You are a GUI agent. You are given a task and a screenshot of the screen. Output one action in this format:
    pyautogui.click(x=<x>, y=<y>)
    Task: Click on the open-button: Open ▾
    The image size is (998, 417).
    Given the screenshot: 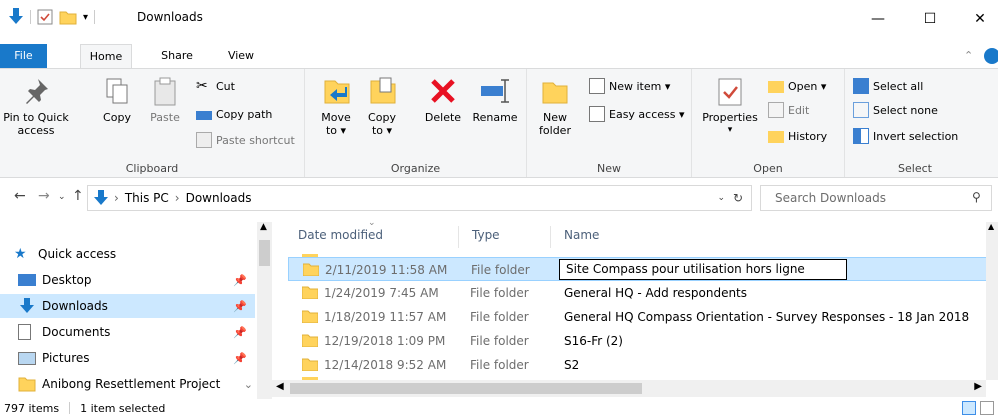 What is the action you would take?
    pyautogui.click(x=797, y=86)
    